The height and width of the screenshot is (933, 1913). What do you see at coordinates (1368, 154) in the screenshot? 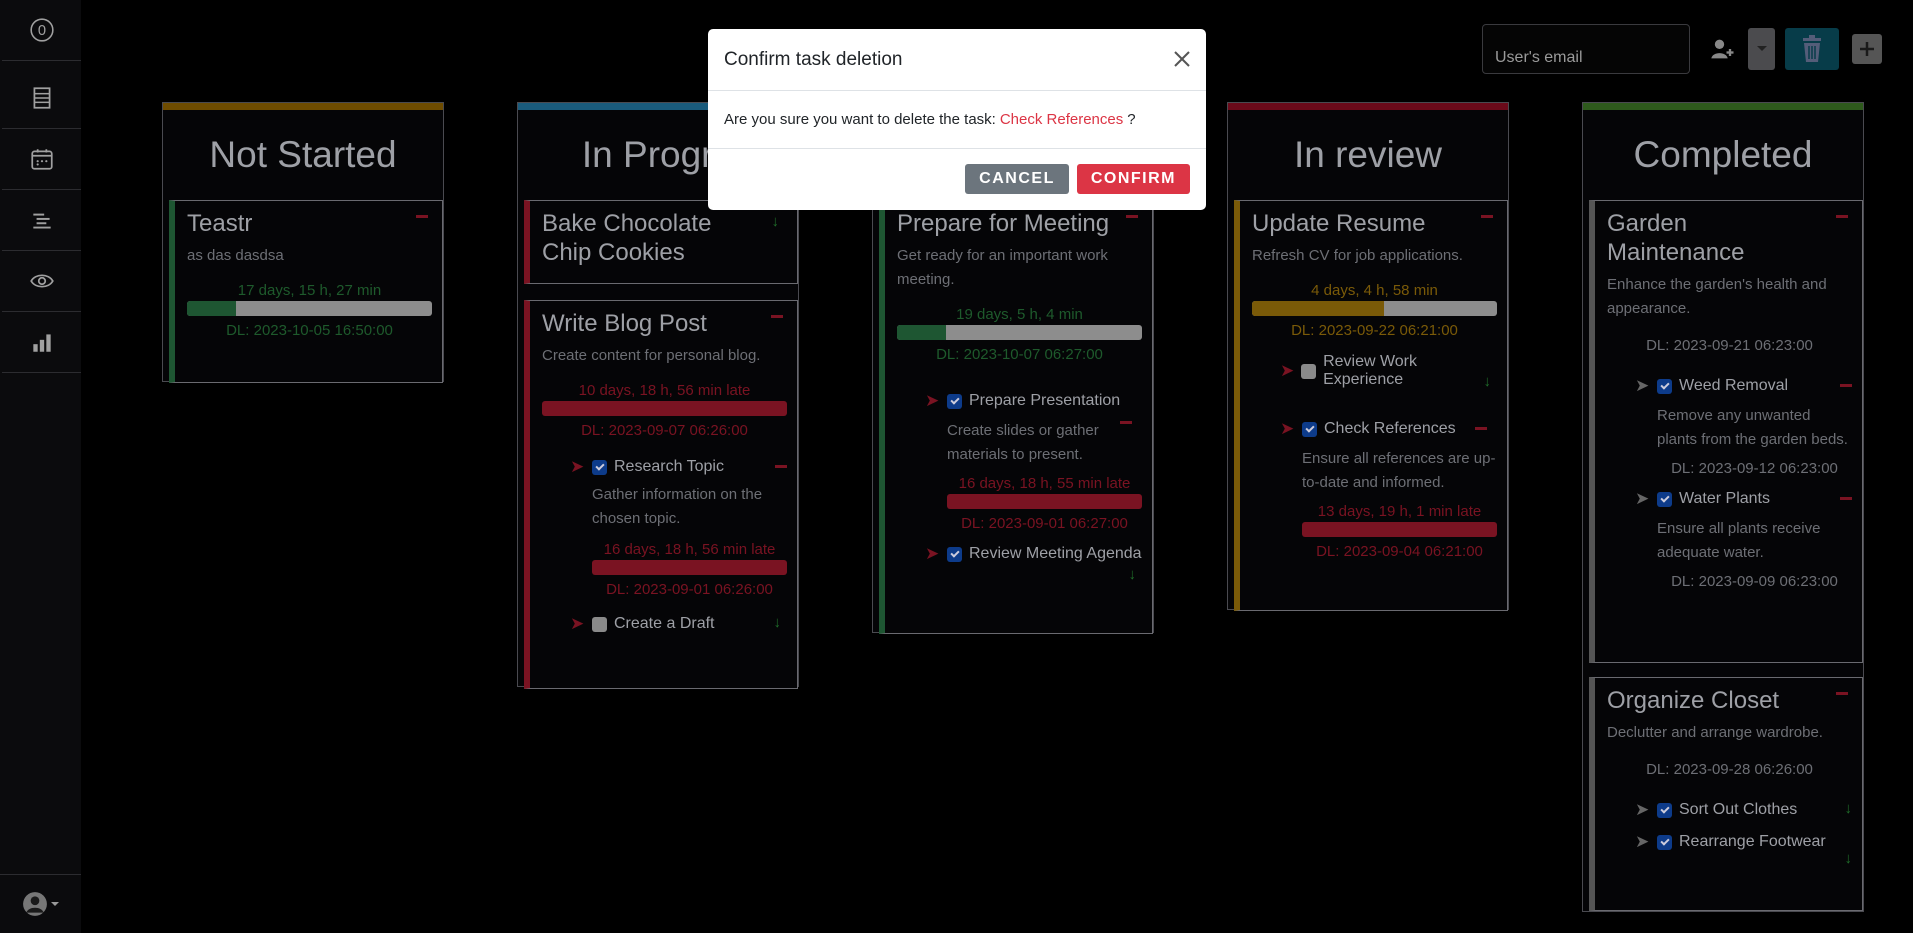
I see `column-title: In review` at bounding box center [1368, 154].